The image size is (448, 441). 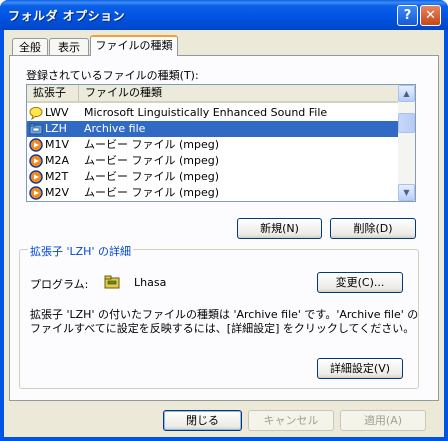 What do you see at coordinates (222, 328) in the screenshot?
I see `description-line-2: ファイルすべてに設定を反映するには、[詳細設定] をクリックしてください。` at bounding box center [222, 328].